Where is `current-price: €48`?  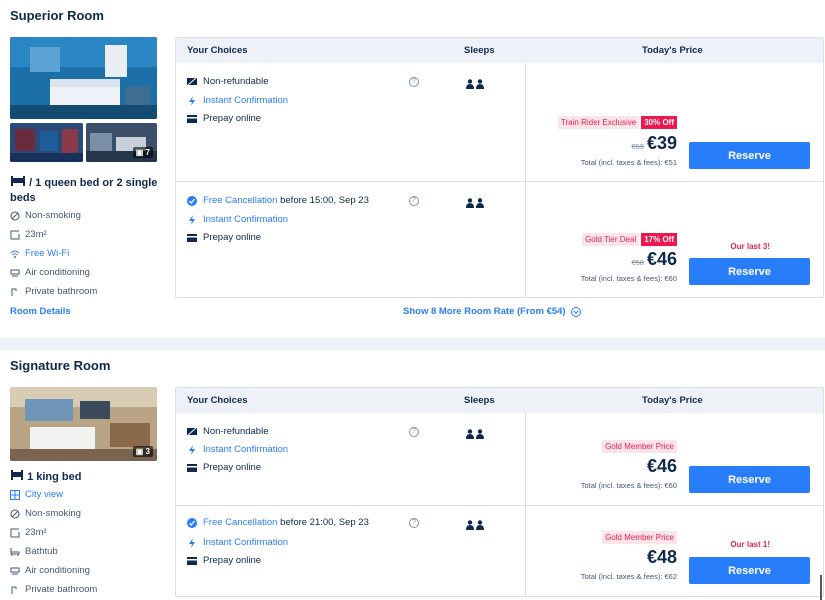 current-price: €48 is located at coordinates (661, 557).